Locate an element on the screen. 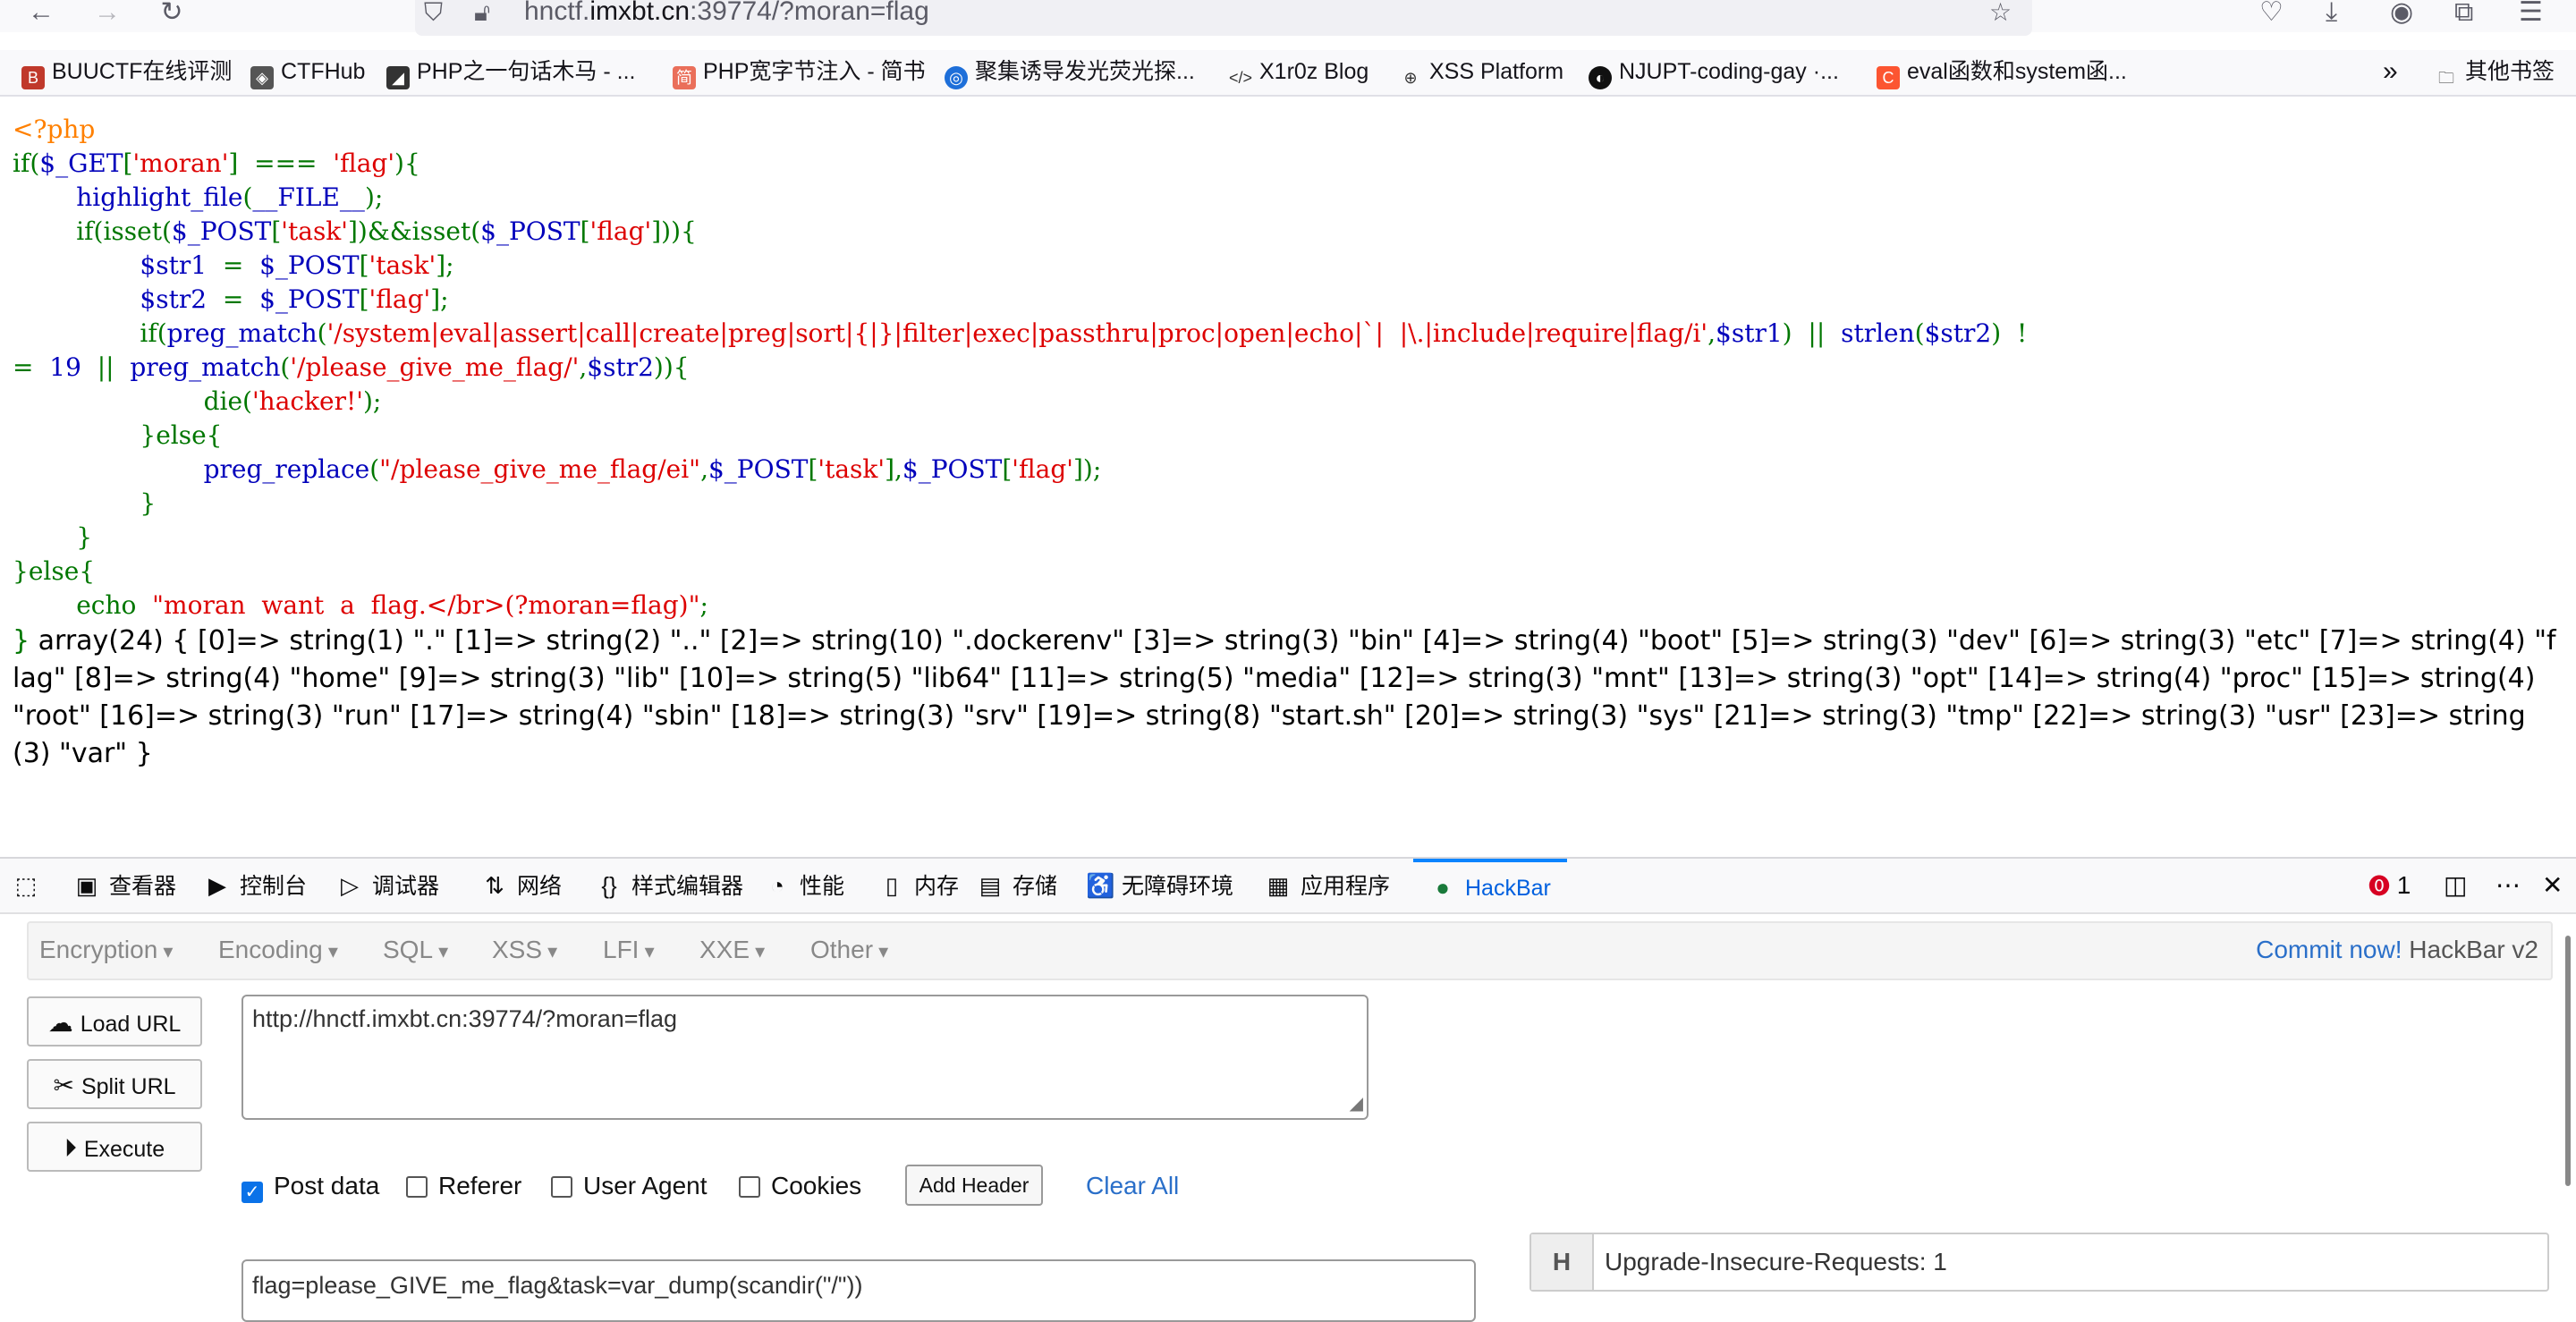 This screenshot has height=1322, width=2576. forward-icon: → is located at coordinates (107, 15).